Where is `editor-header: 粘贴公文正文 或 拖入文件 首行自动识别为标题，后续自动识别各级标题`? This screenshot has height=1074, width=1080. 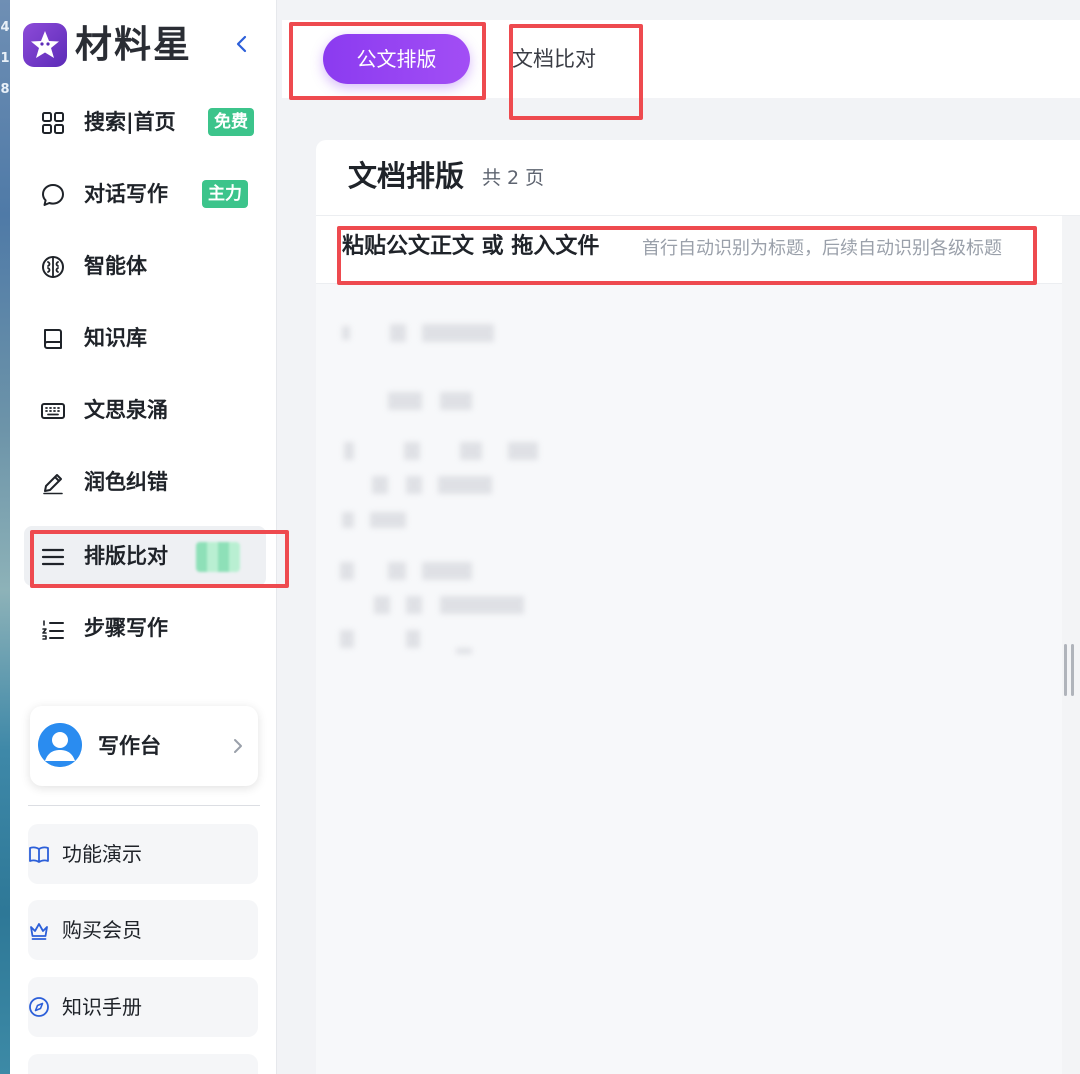
editor-header: 粘贴公文正文 或 拖入文件 首行自动识别为标题，后续自动识别各级标题 is located at coordinates (690, 250).